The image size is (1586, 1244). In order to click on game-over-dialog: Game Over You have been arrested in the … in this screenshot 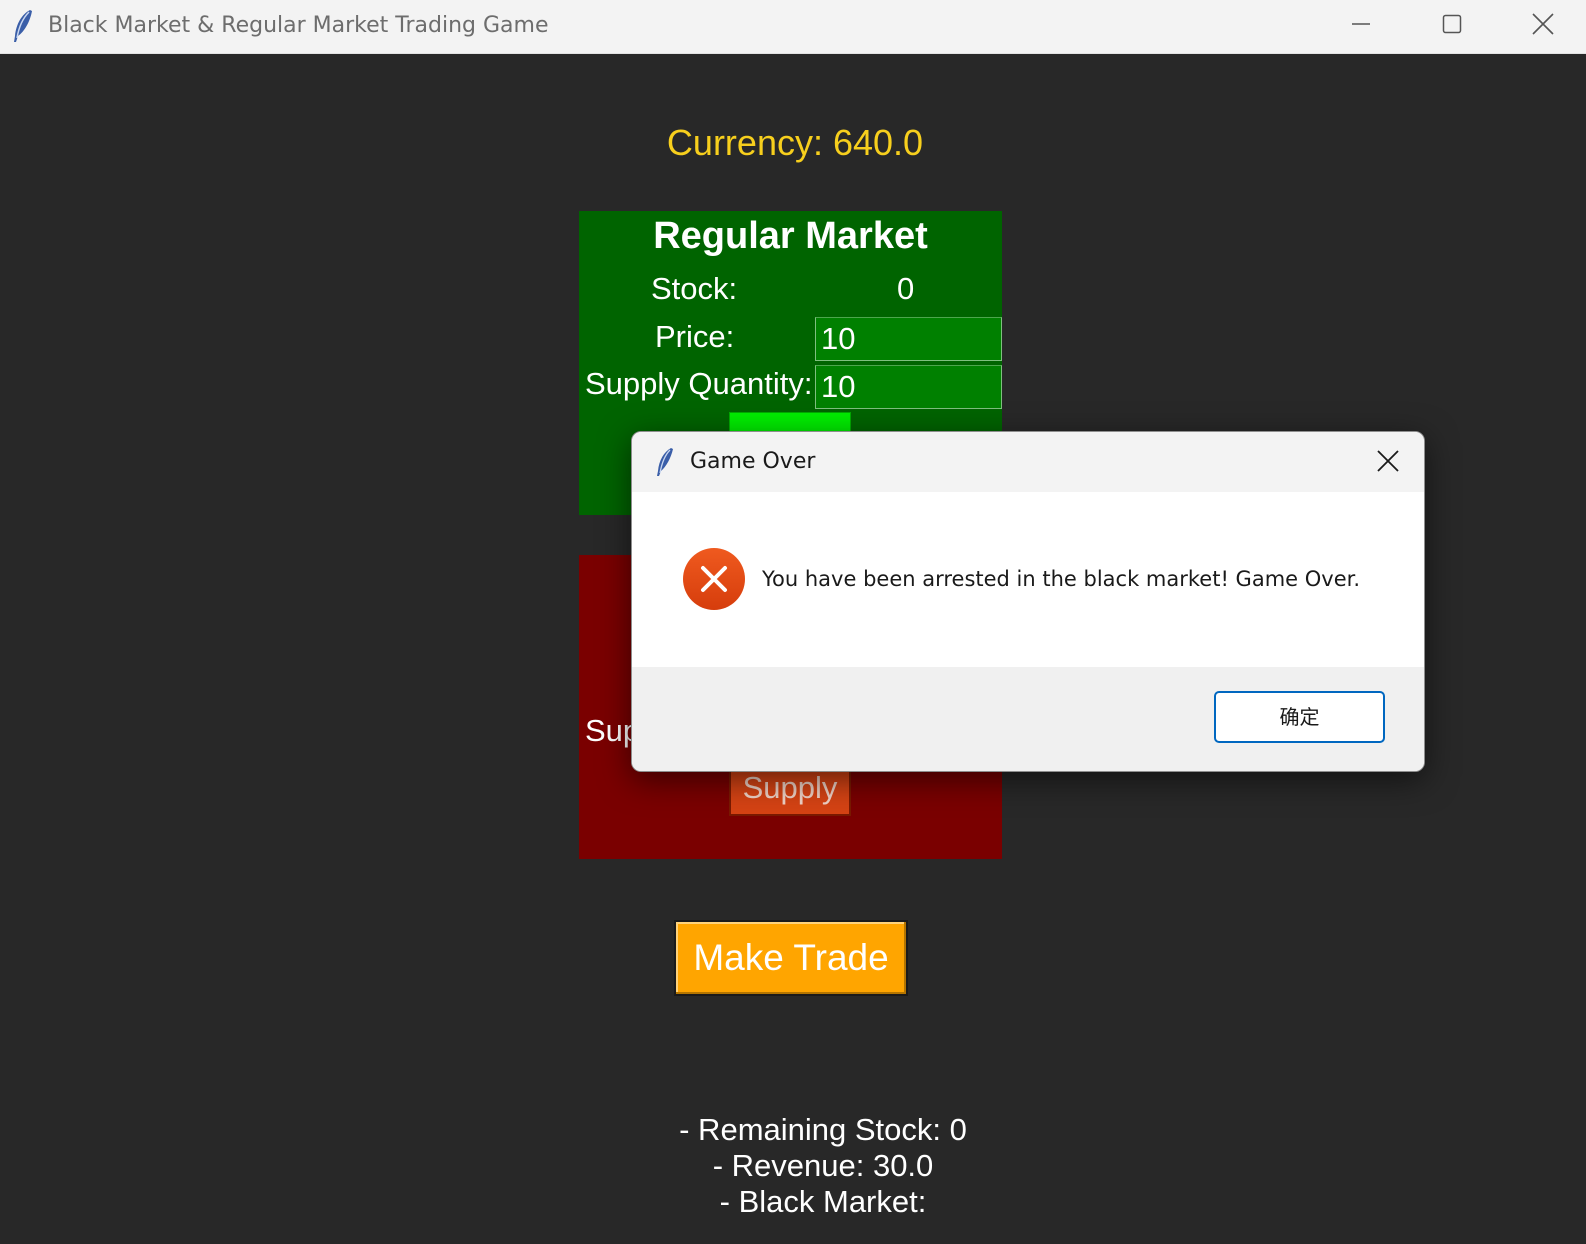, I will do `click(1028, 601)`.